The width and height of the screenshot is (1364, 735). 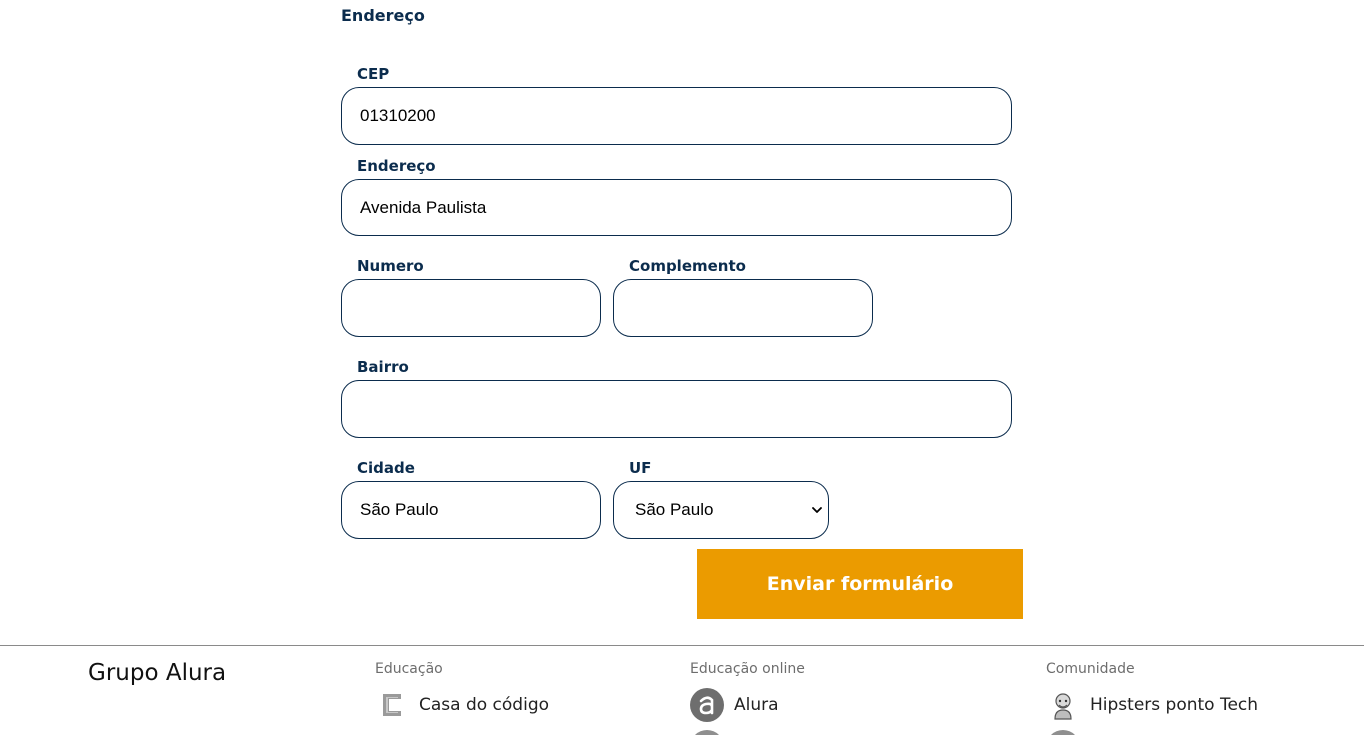 I want to click on footer-col-title-comunidade: Comunidade, so click(x=1090, y=669).